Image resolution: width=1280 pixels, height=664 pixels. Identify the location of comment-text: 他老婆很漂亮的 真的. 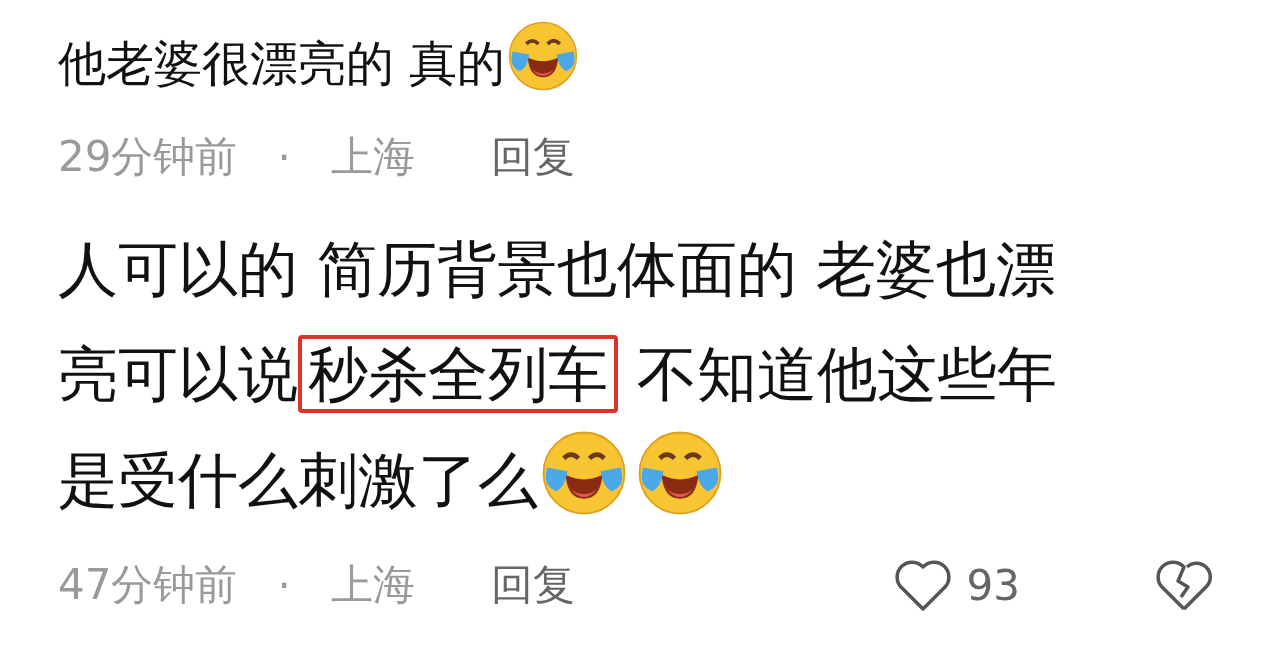
(282, 63).